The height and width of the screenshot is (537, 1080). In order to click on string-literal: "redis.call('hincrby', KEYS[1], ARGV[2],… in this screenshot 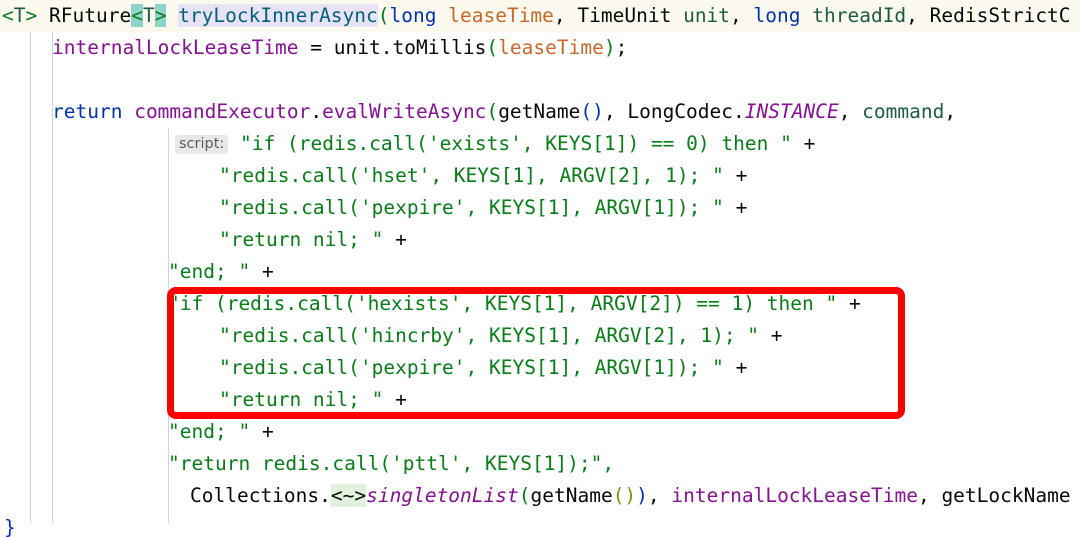, I will do `click(489, 335)`.